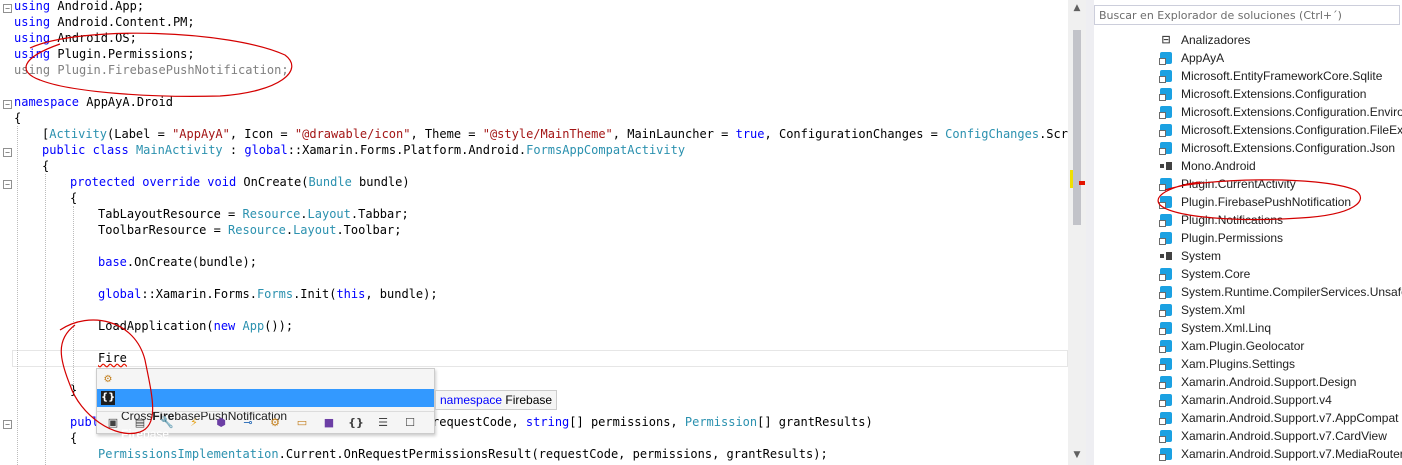  Describe the element at coordinates (75, 38) in the screenshot. I see `code-line: using Android.OS;` at that location.